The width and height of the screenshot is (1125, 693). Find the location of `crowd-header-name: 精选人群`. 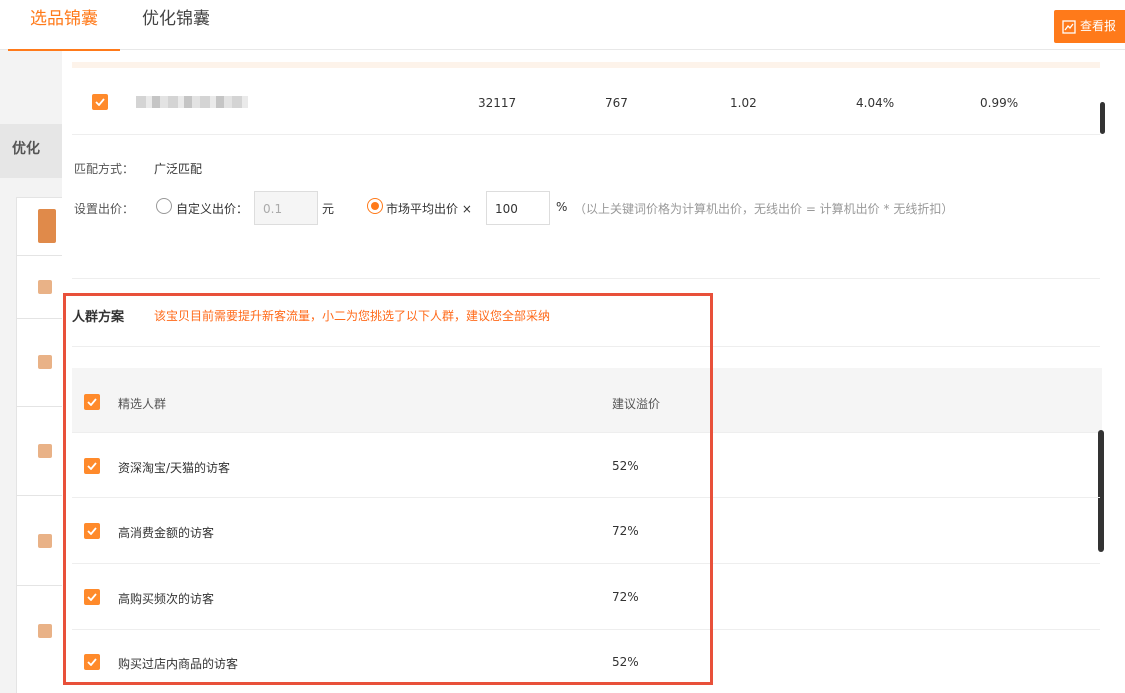

crowd-header-name: 精选人群 is located at coordinates (142, 404).